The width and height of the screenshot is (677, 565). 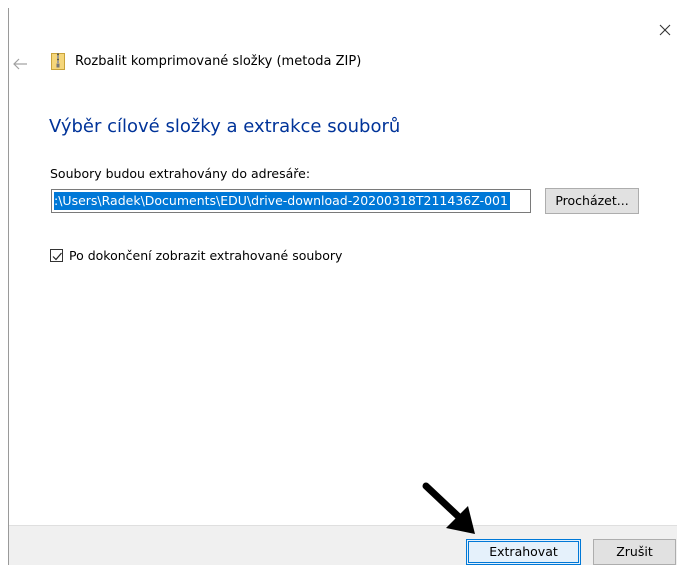 I want to click on back-arrow-icon, so click(x=20, y=64).